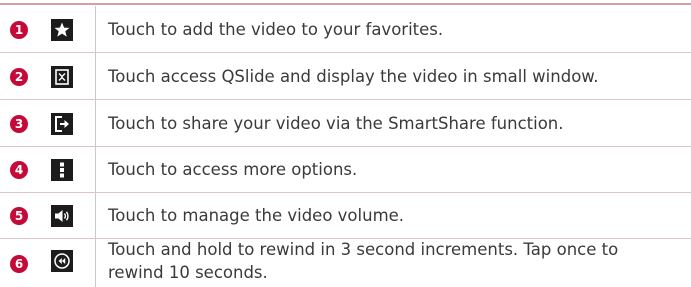 Image resolution: width=691 pixels, height=287 pixels. Describe the element at coordinates (62, 261) in the screenshot. I see `rewind-icon` at that location.